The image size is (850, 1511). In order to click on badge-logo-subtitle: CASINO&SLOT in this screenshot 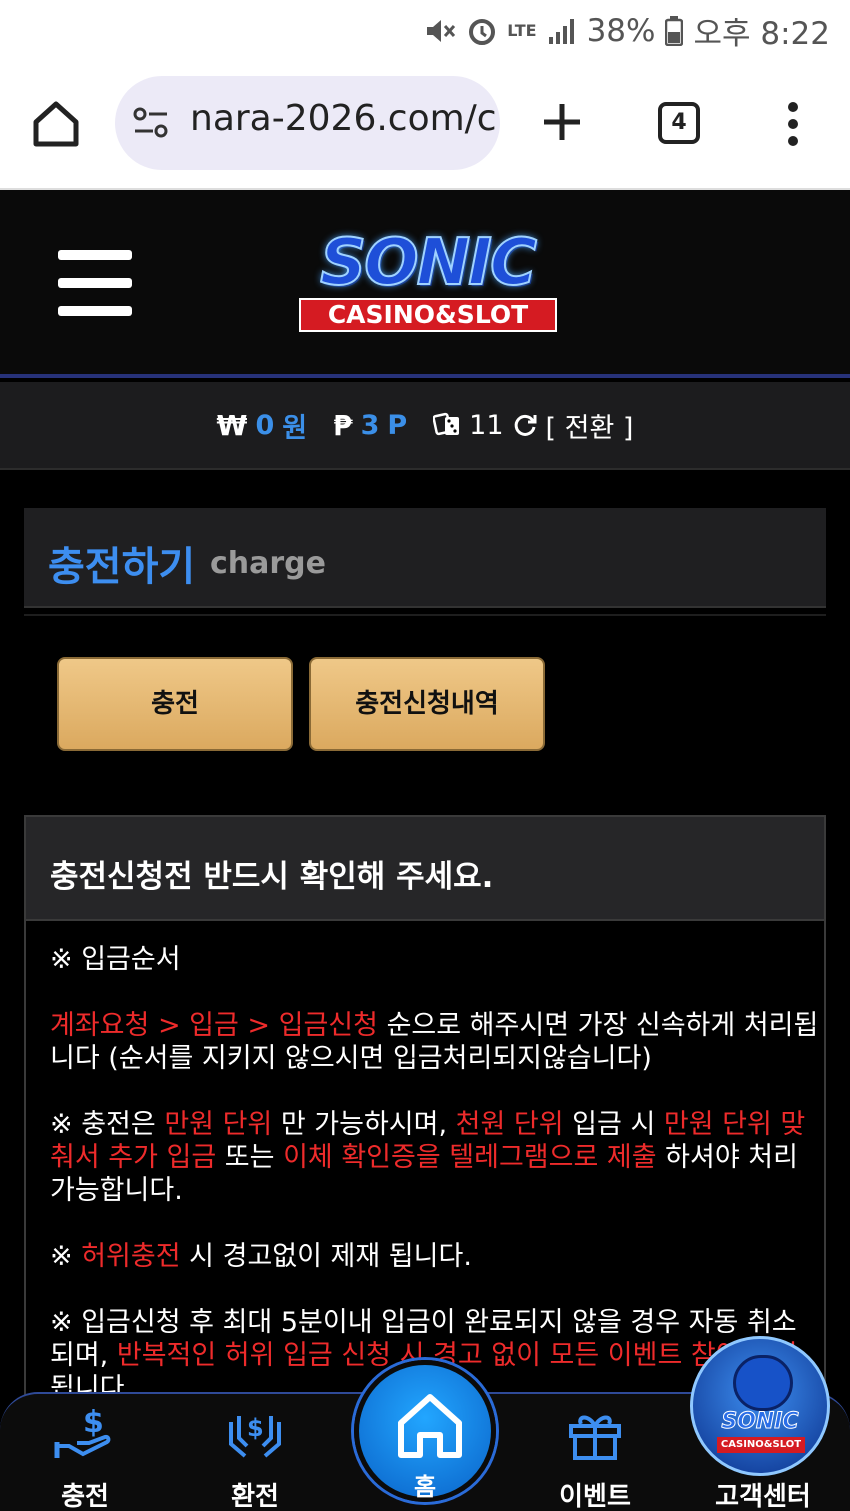, I will do `click(761, 1445)`.